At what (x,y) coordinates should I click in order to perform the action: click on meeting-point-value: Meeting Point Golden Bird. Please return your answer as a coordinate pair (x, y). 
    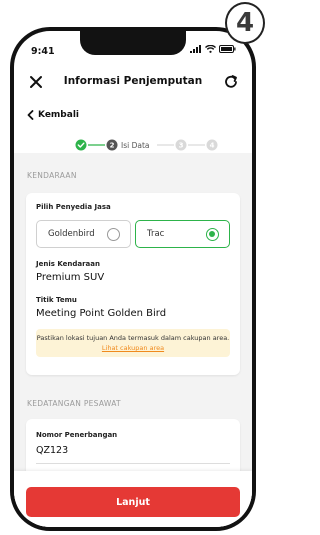
    Looking at the image, I should click on (101, 313).